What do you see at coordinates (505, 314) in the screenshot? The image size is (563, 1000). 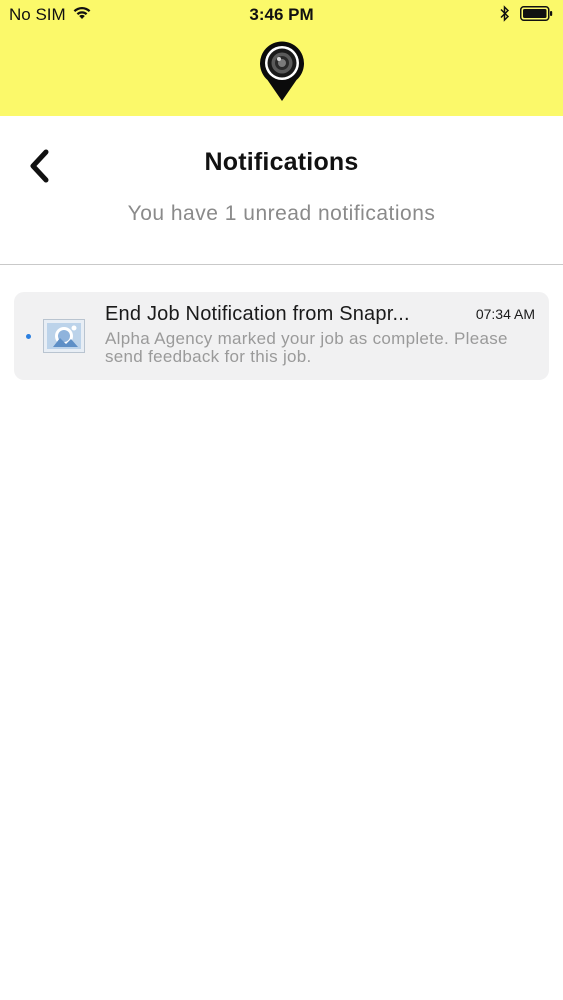 I see `notification-time: 07:34 AM` at bounding box center [505, 314].